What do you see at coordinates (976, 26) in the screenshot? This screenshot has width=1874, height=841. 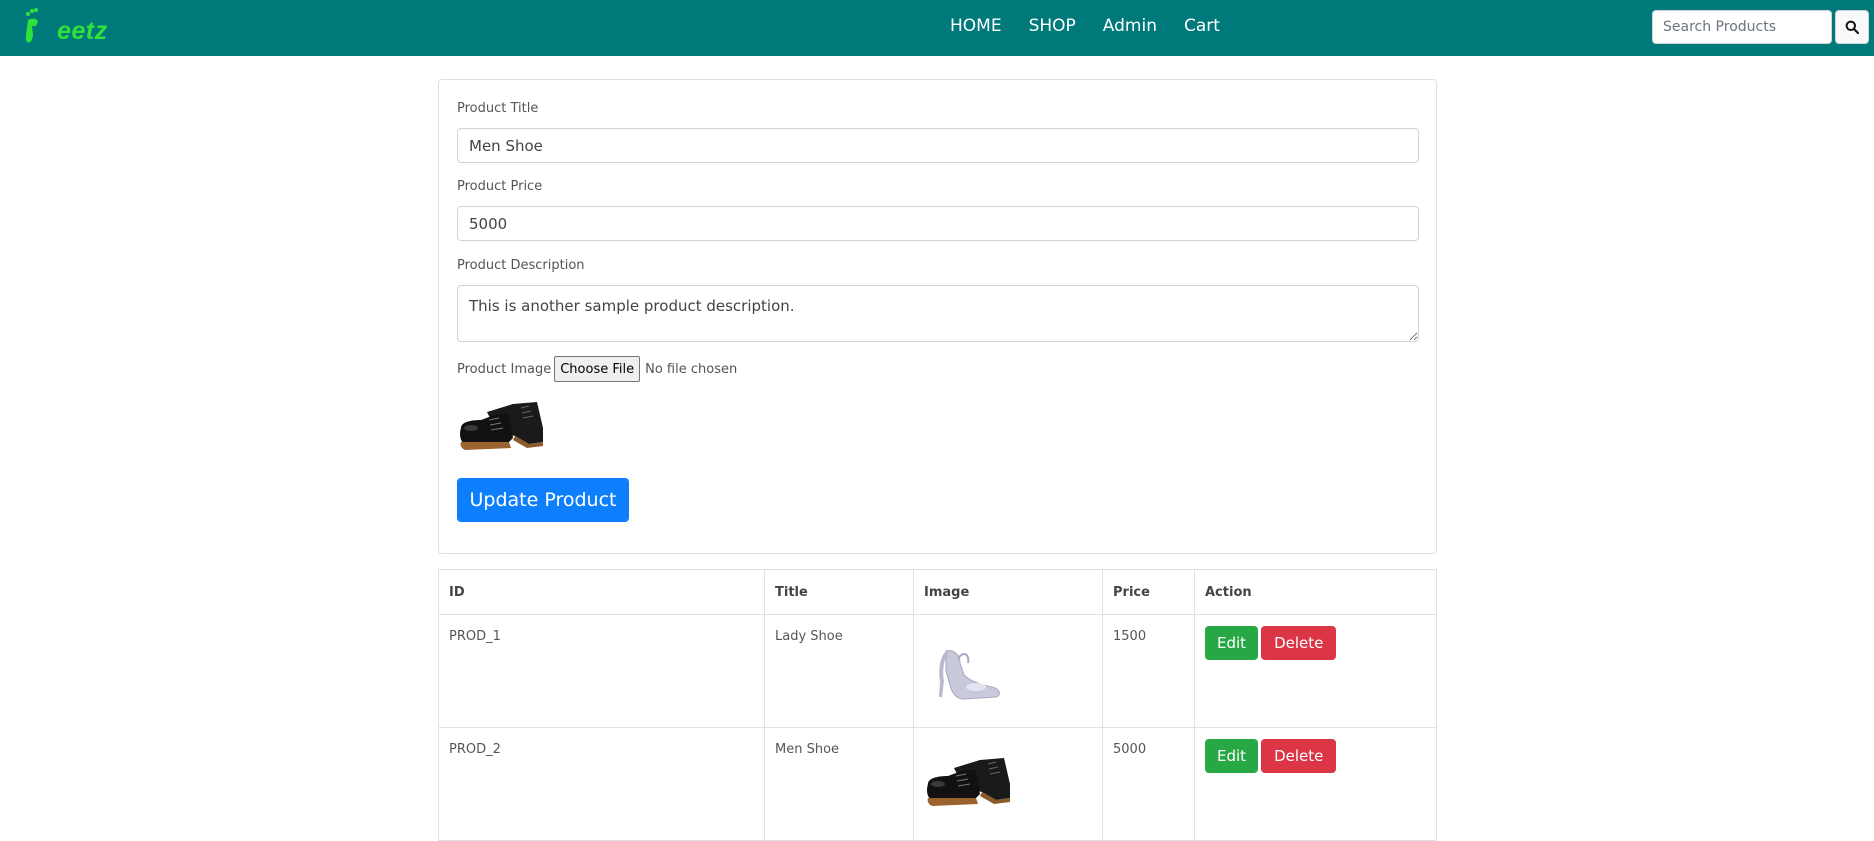 I see `nav-home-link: HOME` at bounding box center [976, 26].